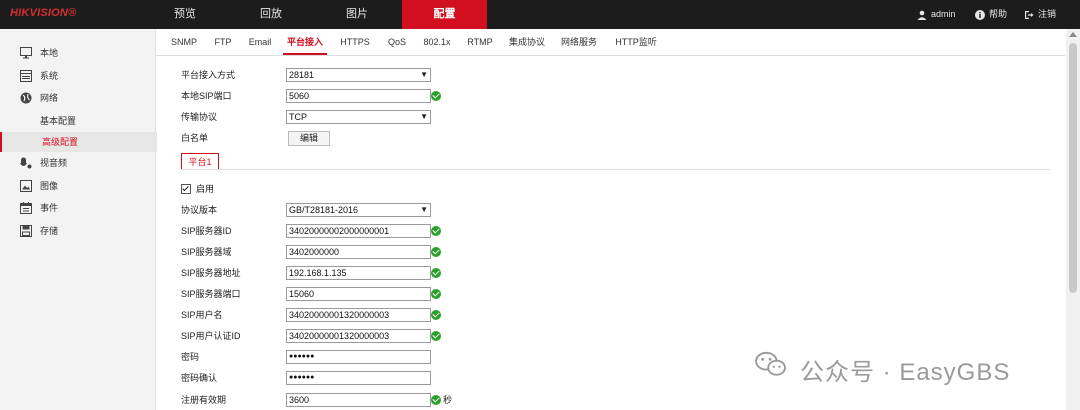 This screenshot has width=1080, height=410. I want to click on sidebar-item-basic-config: 基本配置, so click(77, 121).